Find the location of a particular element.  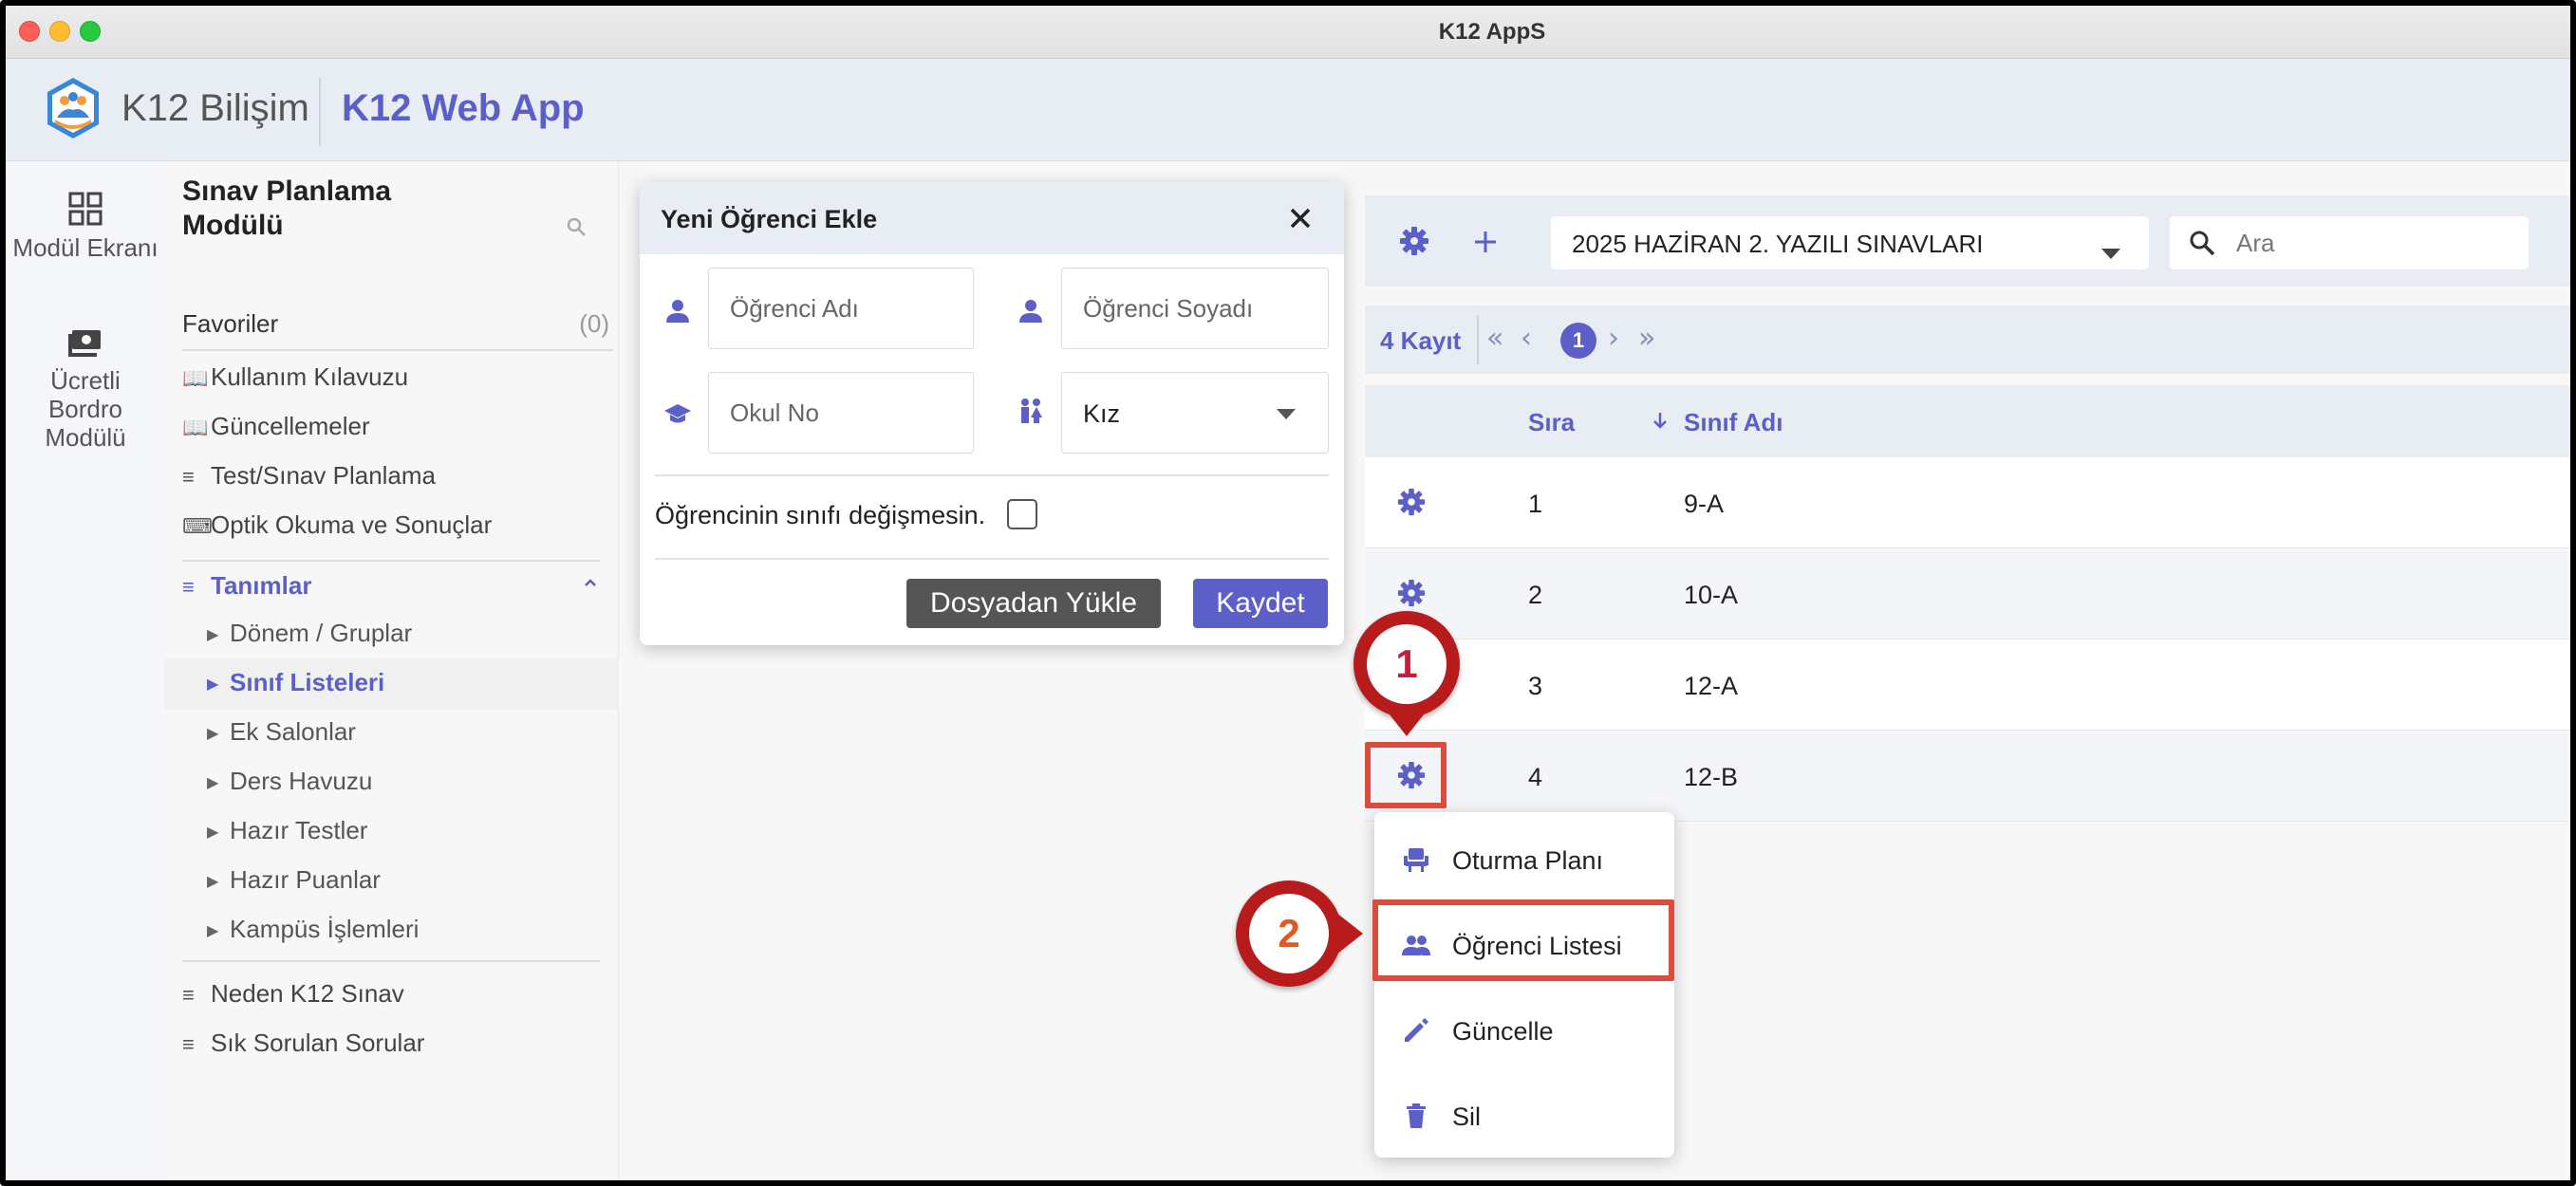

nav-subitem-ready-tests: ▶ Hazır Testler is located at coordinates (287, 830).